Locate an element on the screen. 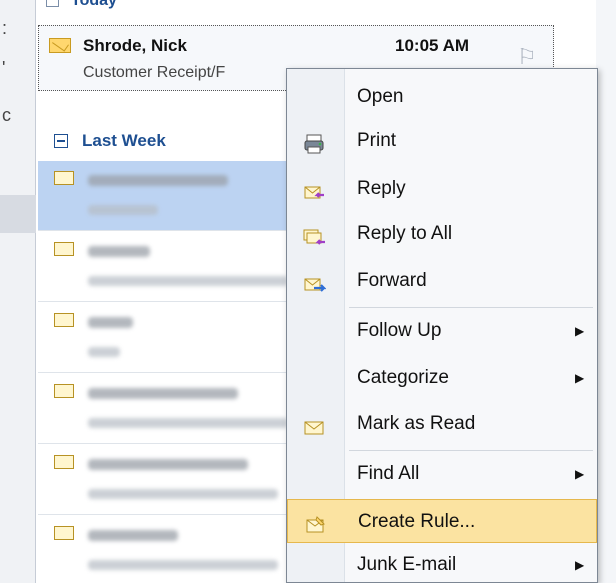 The width and height of the screenshot is (616, 583). reply-all-icon is located at coordinates (314, 234).